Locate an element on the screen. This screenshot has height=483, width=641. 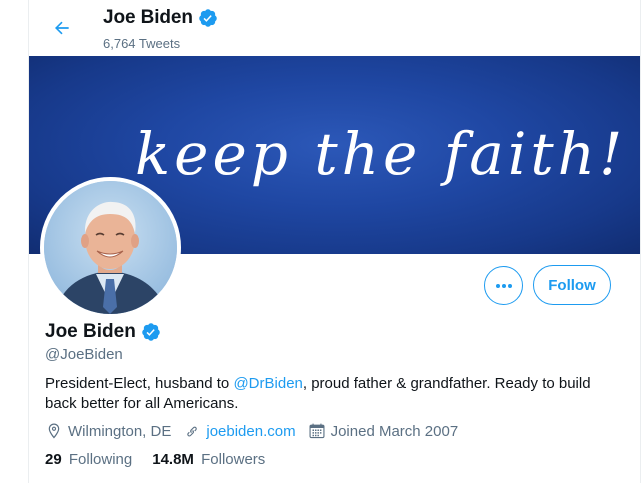
followers-count: 14.8M is located at coordinates (173, 459).